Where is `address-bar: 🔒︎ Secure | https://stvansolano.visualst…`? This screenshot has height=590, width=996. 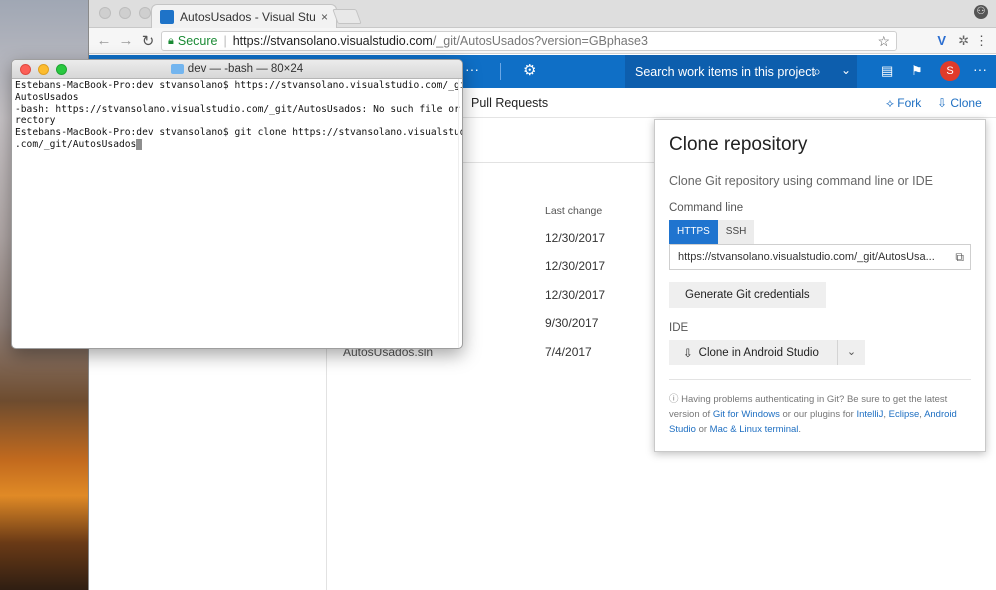
address-bar: 🔒︎ Secure | https://stvansolano.visualst… is located at coordinates (529, 41).